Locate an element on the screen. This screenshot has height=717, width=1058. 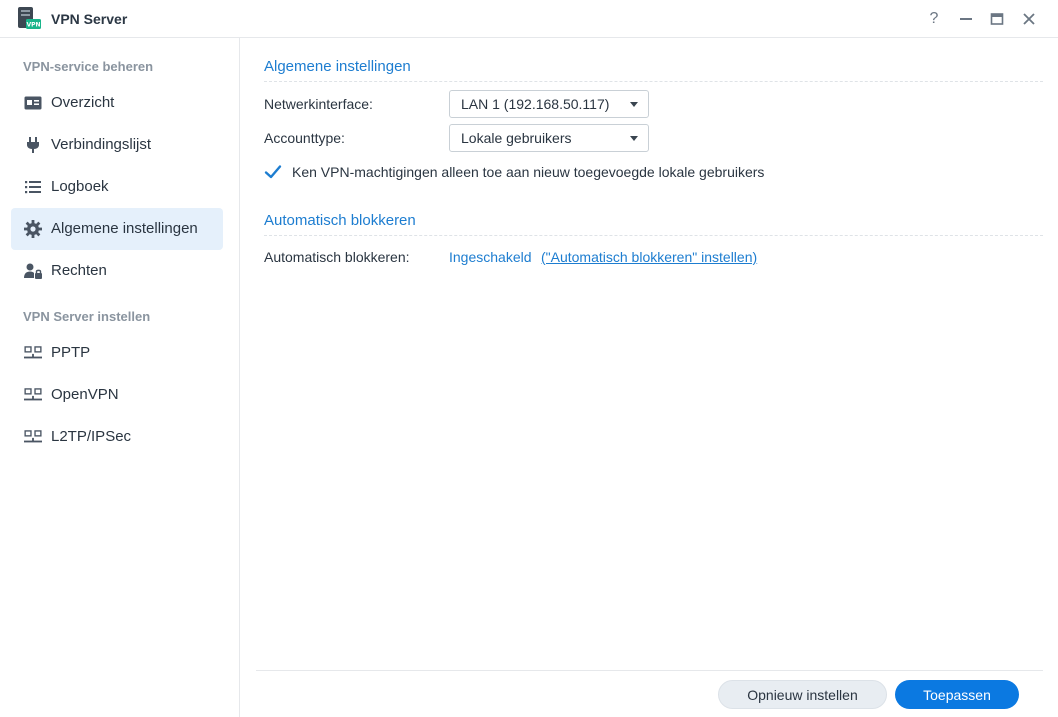
autoblock-status: Ingeschakeld is located at coordinates (490, 257).